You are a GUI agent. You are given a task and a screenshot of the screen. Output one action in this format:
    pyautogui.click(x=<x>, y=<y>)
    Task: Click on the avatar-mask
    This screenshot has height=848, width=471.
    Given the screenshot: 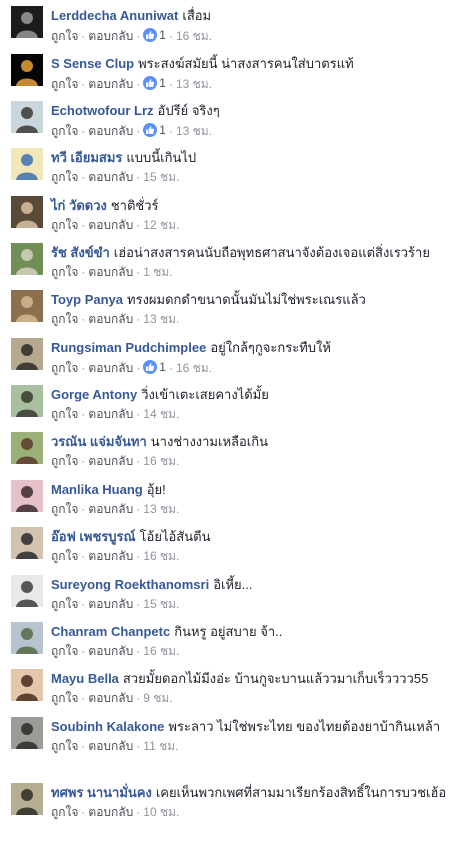 What is the action you would take?
    pyautogui.click(x=27, y=22)
    